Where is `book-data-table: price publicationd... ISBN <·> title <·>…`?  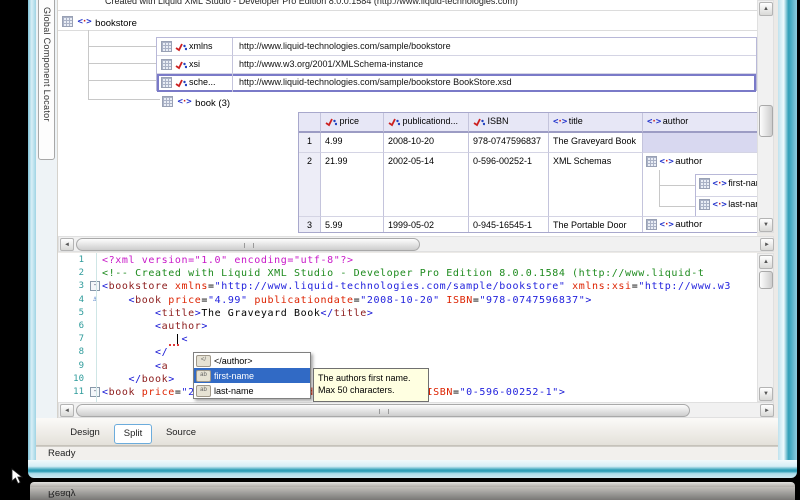
book-data-table: price publicationd... ISBN <·> title <·>… is located at coordinates (527, 172).